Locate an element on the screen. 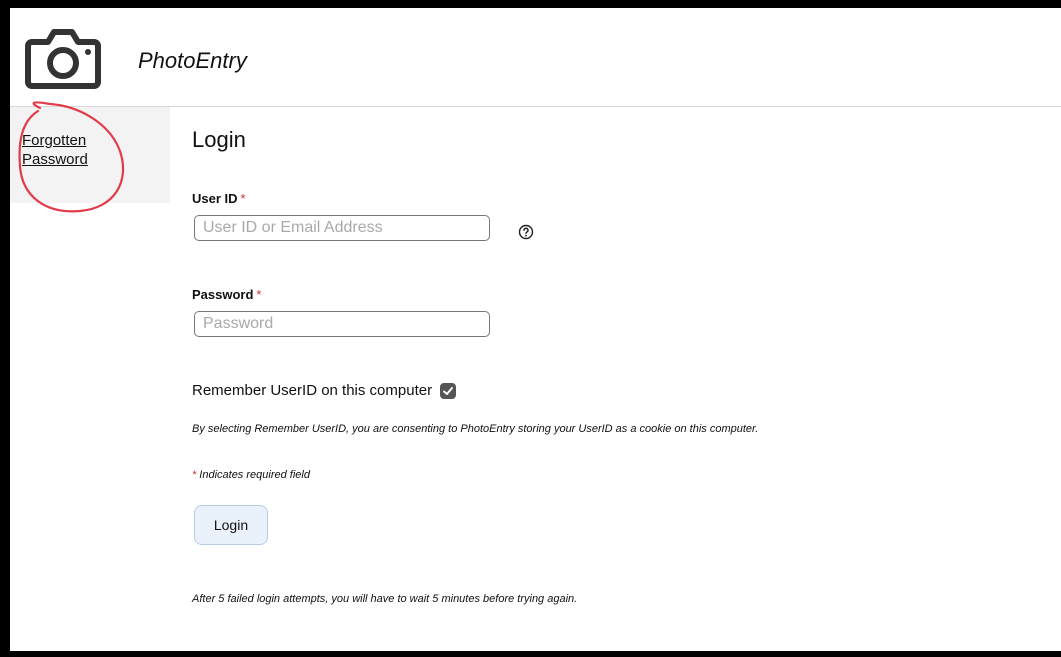  remember-userid-checkbox is located at coordinates (448, 390).